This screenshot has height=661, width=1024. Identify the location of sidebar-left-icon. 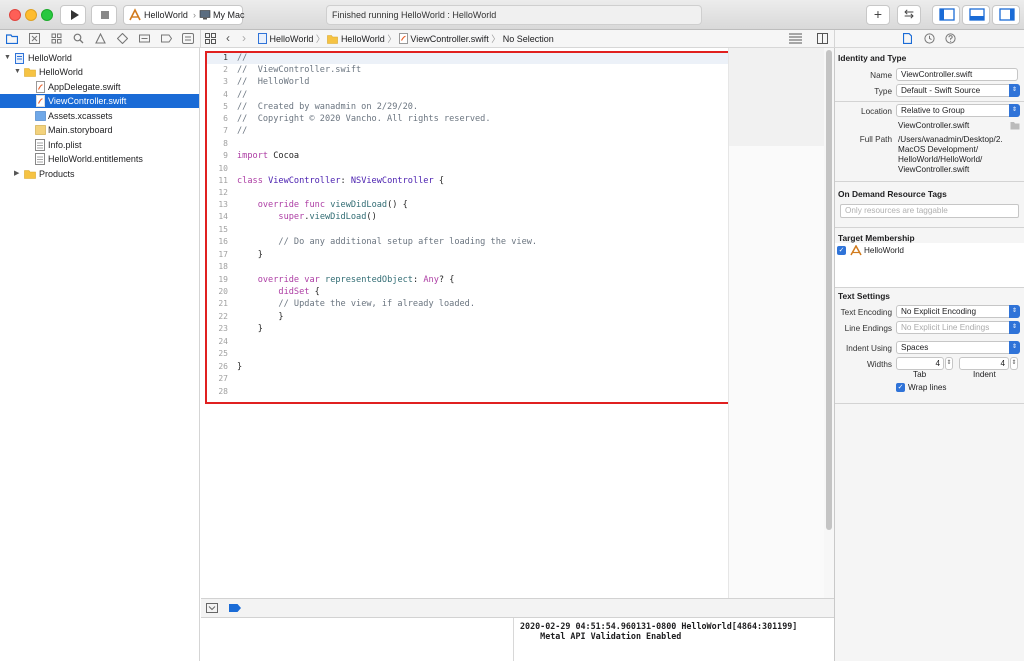
(947, 14).